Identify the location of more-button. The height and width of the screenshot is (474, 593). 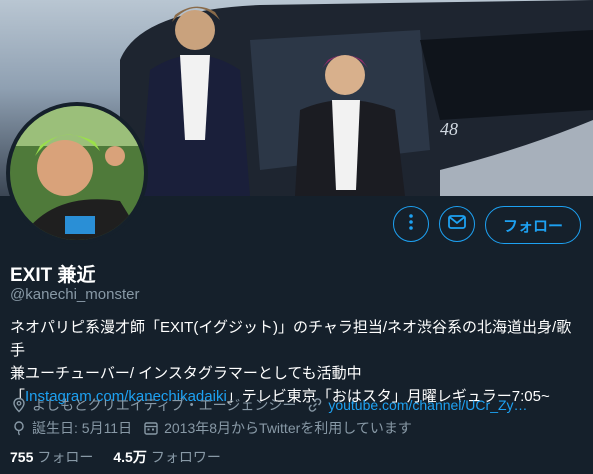
(410, 224).